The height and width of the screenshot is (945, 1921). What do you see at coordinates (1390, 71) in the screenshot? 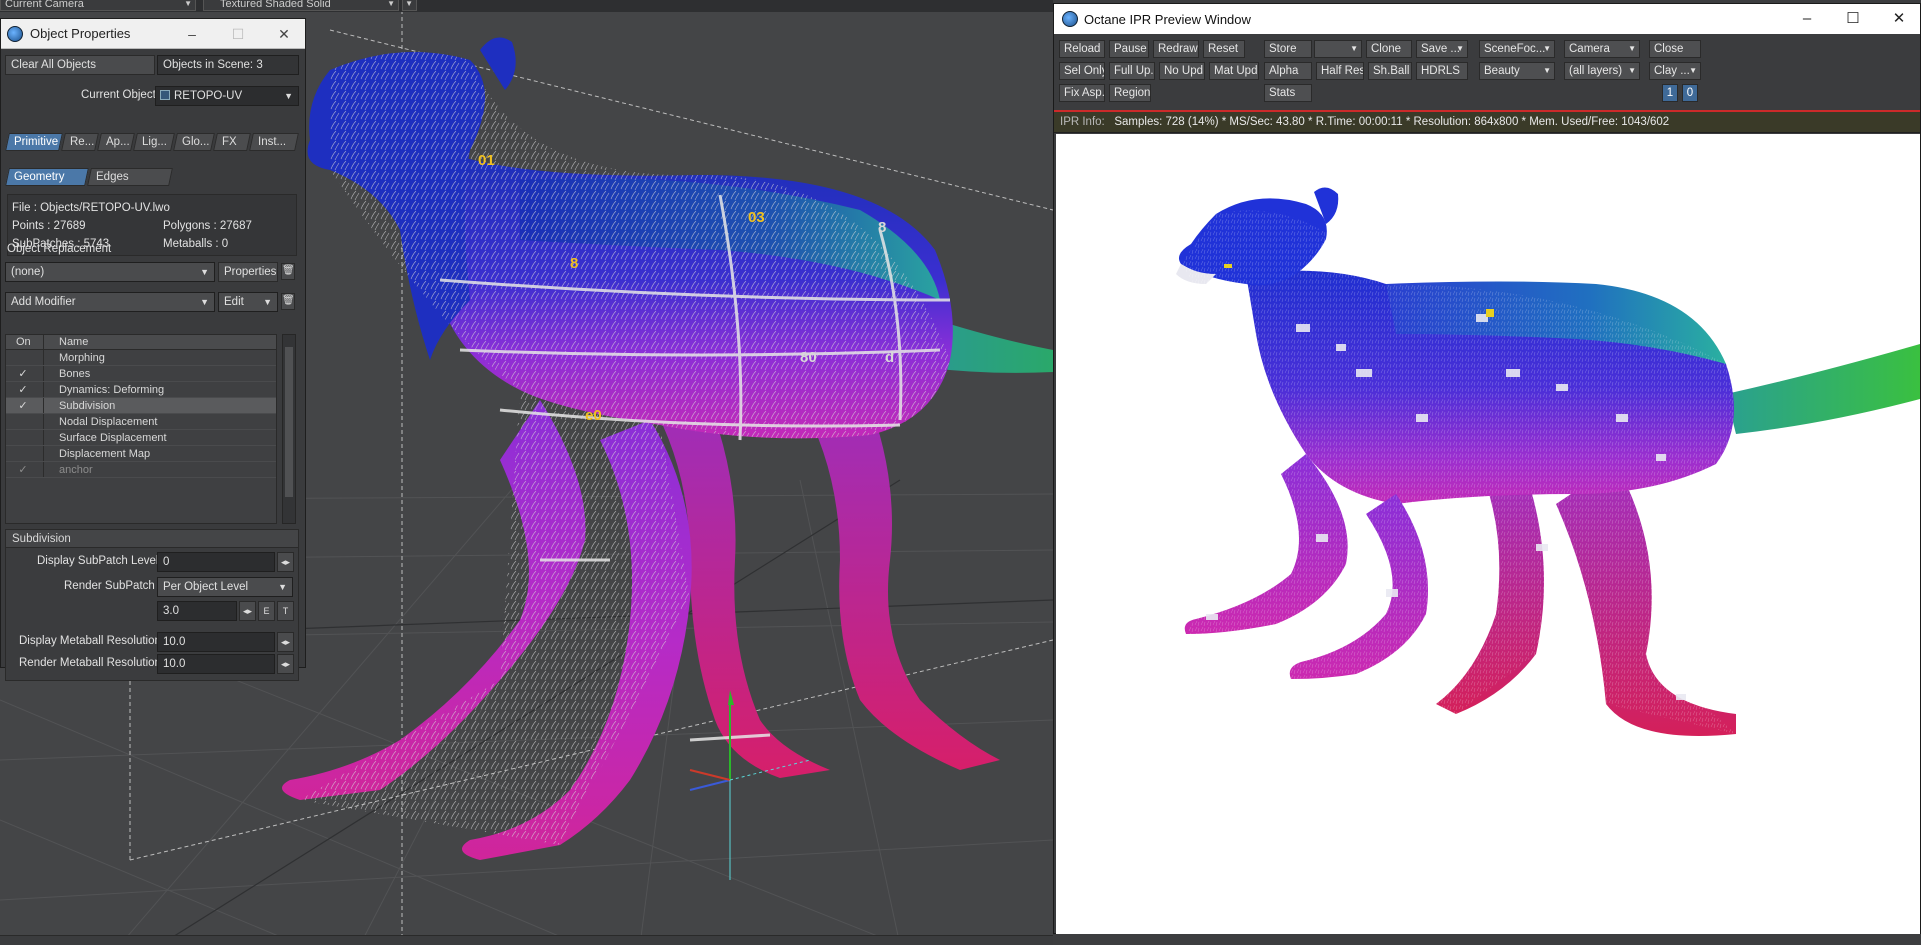
I see `shader-ball-button: Sh.Ball` at bounding box center [1390, 71].